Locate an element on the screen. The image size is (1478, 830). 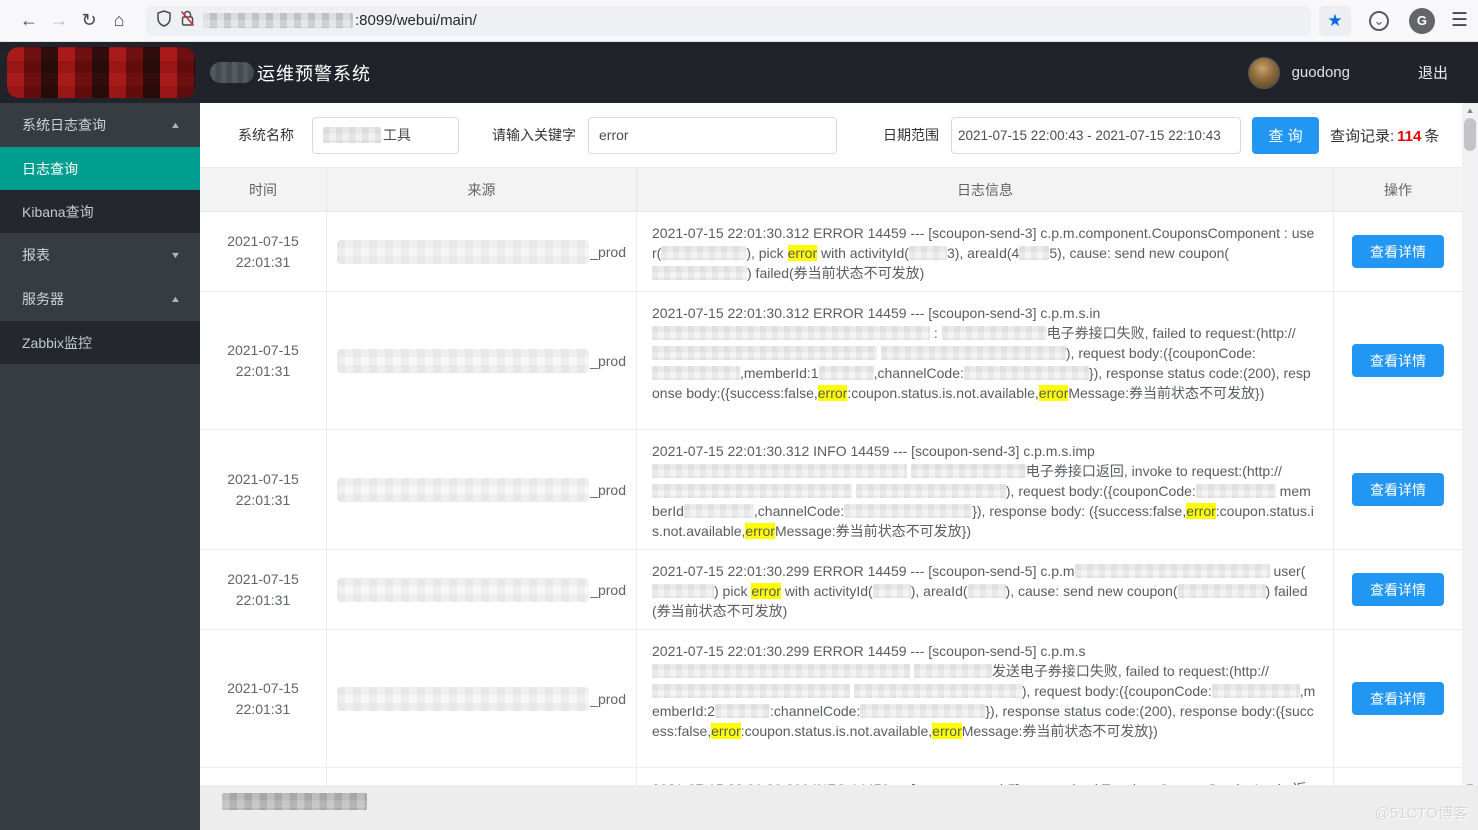
sidebar-item-system-log-query: 系统日志查询 ▲ is located at coordinates (100, 125).